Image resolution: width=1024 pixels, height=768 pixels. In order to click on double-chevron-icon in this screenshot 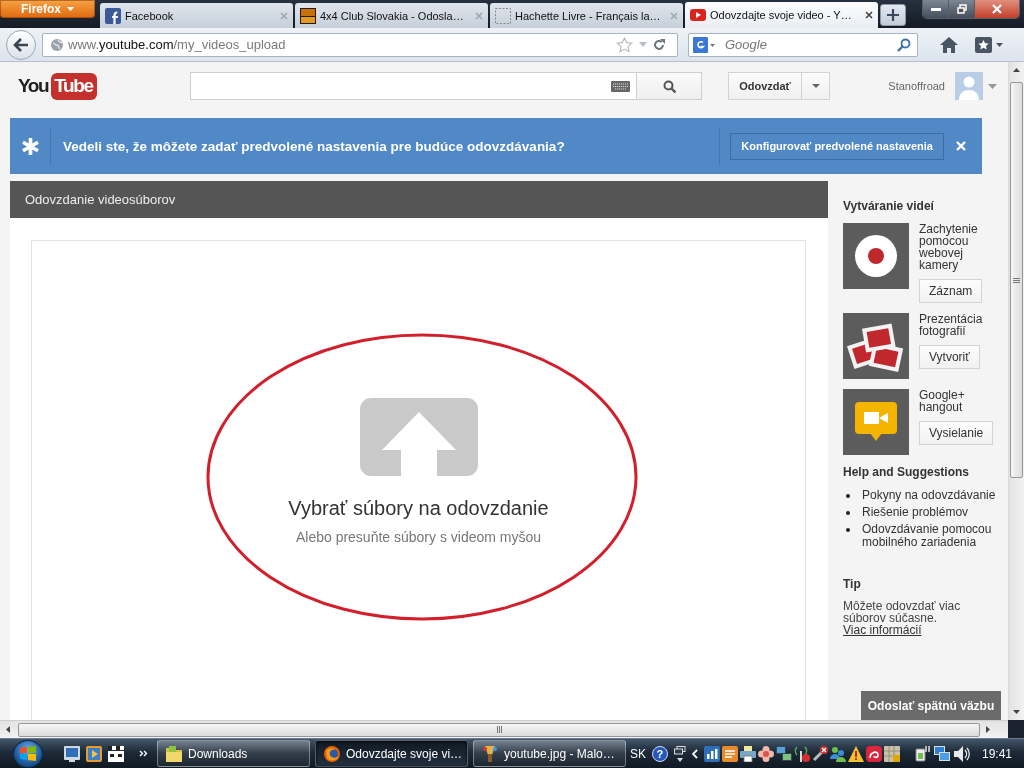, I will do `click(143, 753)`.